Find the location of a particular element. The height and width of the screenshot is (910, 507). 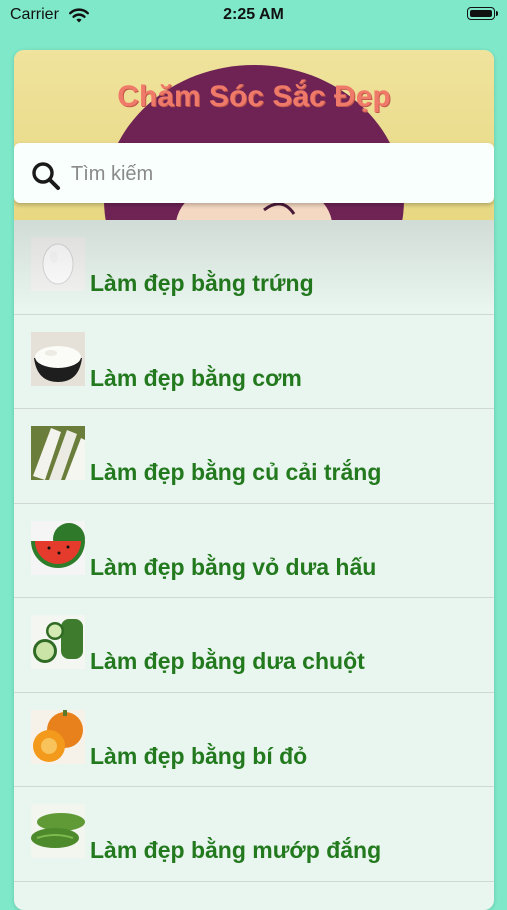

cucumber-thumbnail is located at coordinates (58, 642).